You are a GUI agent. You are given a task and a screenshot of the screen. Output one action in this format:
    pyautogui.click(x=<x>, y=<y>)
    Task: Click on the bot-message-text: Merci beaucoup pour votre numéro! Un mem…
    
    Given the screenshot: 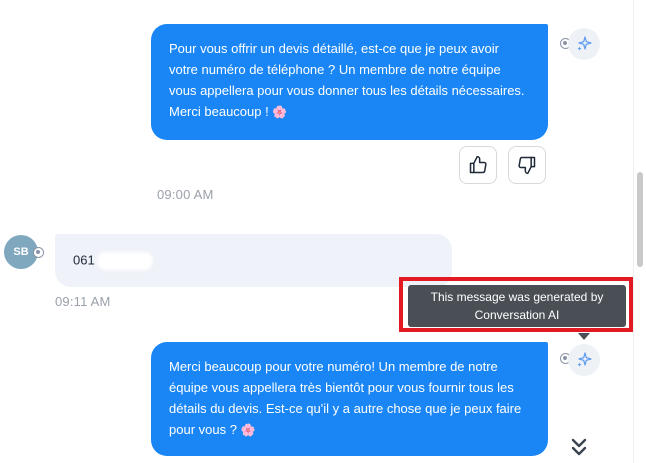 What is the action you would take?
    pyautogui.click(x=345, y=398)
    